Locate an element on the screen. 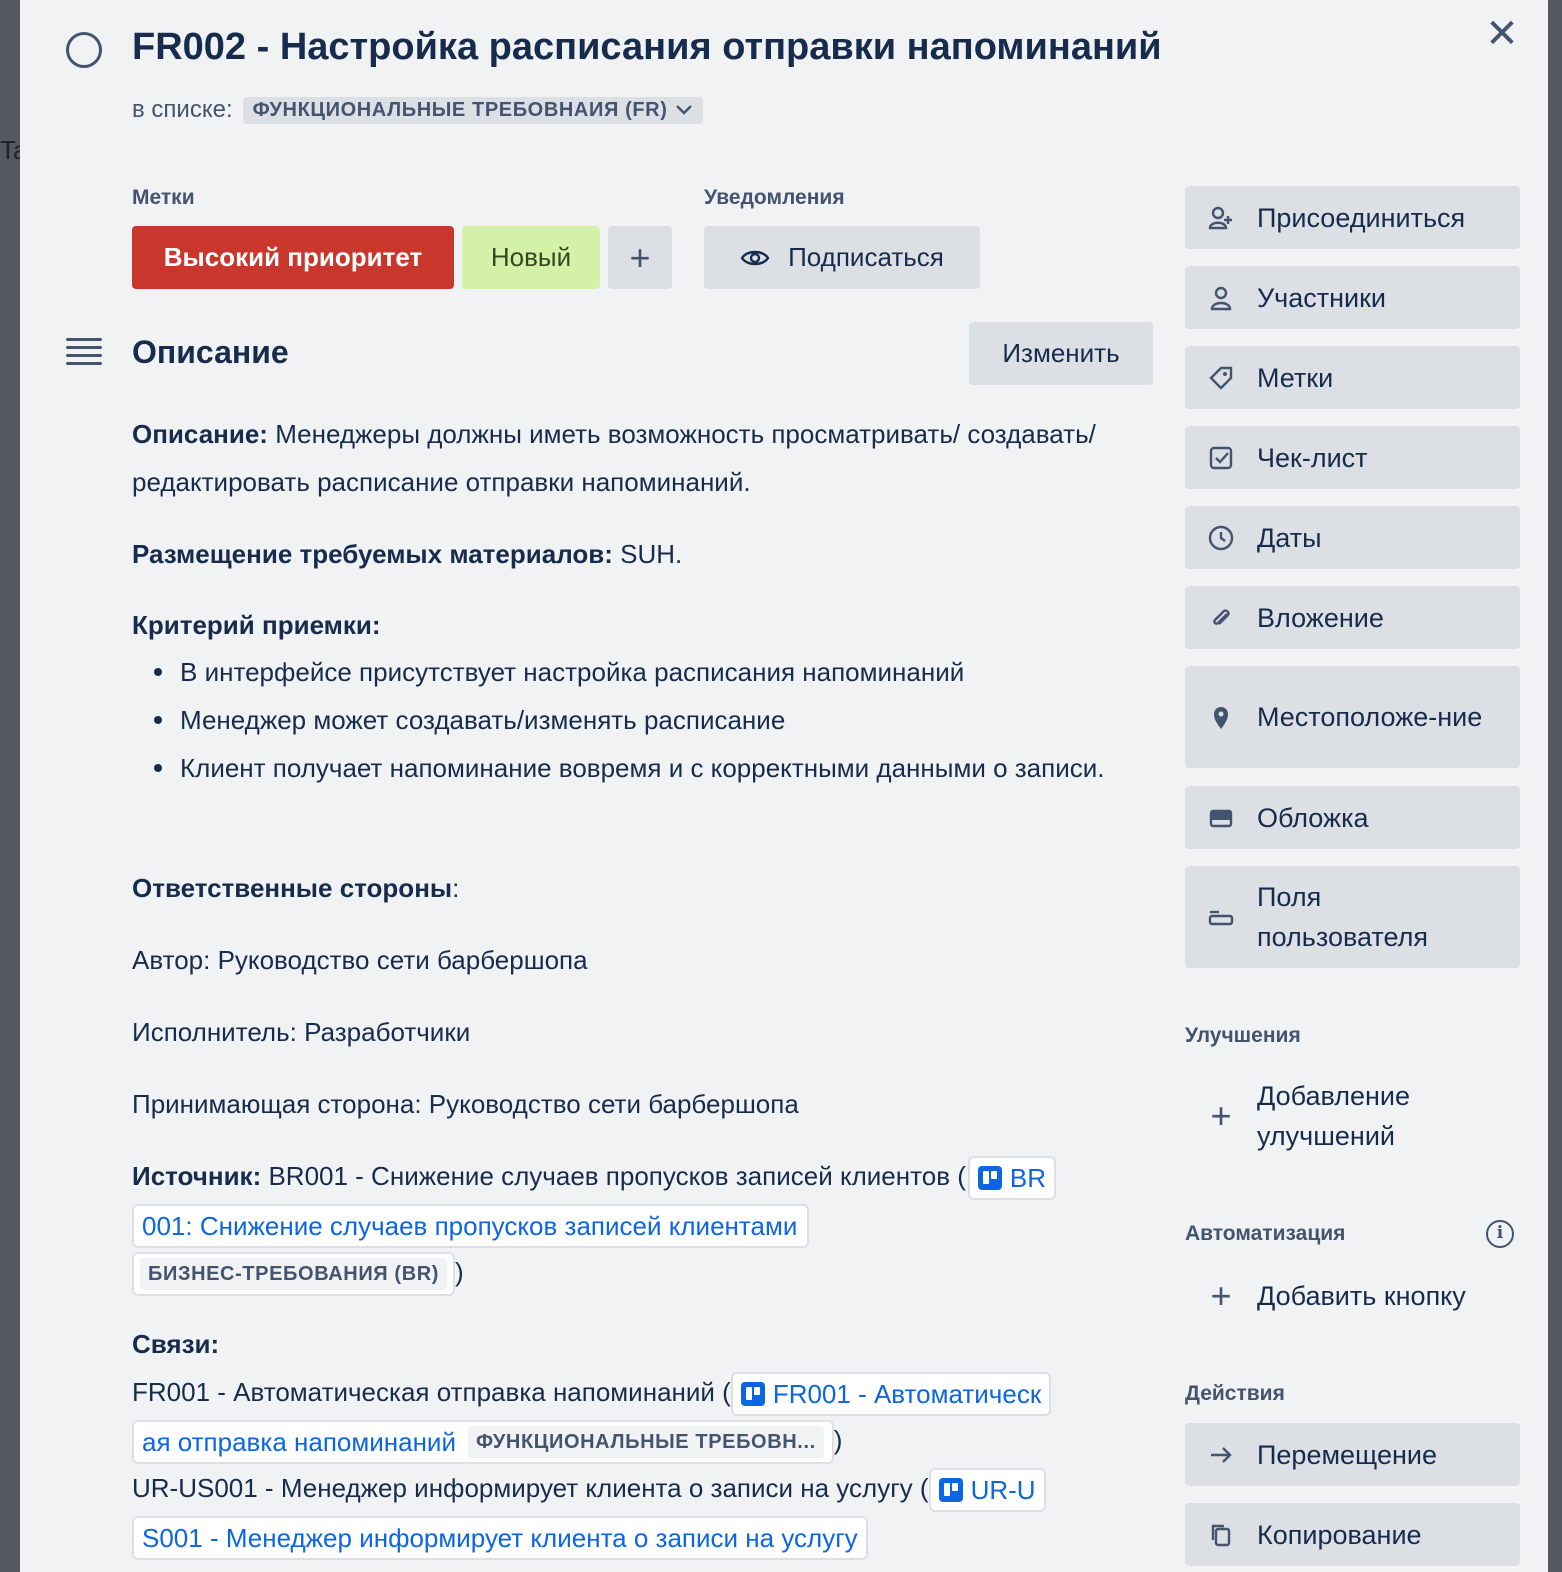 The height and width of the screenshot is (1572, 1562). add-person-icon is located at coordinates (1221, 218).